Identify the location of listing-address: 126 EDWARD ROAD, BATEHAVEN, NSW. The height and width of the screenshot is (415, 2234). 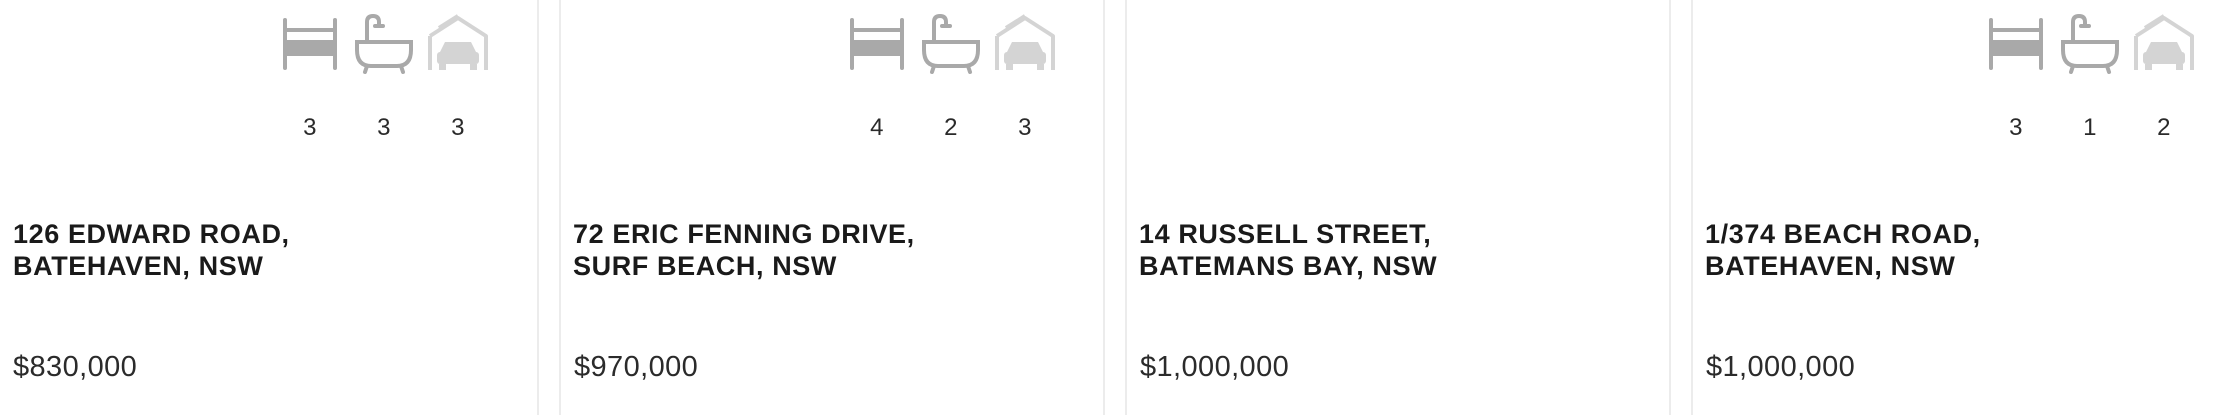
(151, 250).